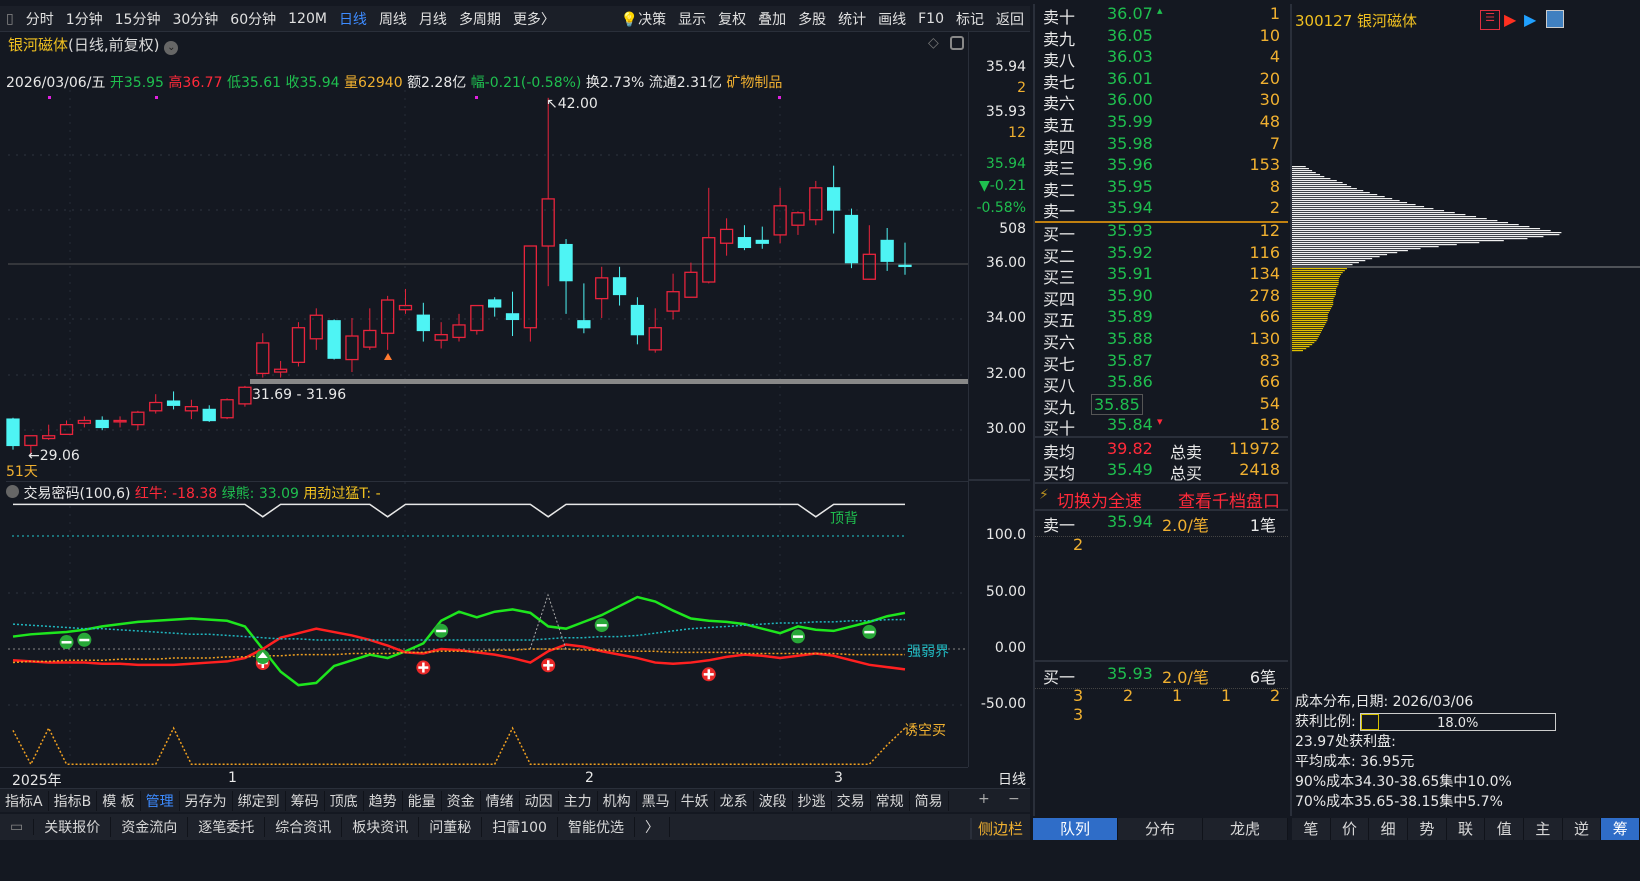 Image resolution: width=1640 pixels, height=881 pixels. Describe the element at coordinates (259, 800) in the screenshot. I see `indicator-tab: 绑定到` at that location.